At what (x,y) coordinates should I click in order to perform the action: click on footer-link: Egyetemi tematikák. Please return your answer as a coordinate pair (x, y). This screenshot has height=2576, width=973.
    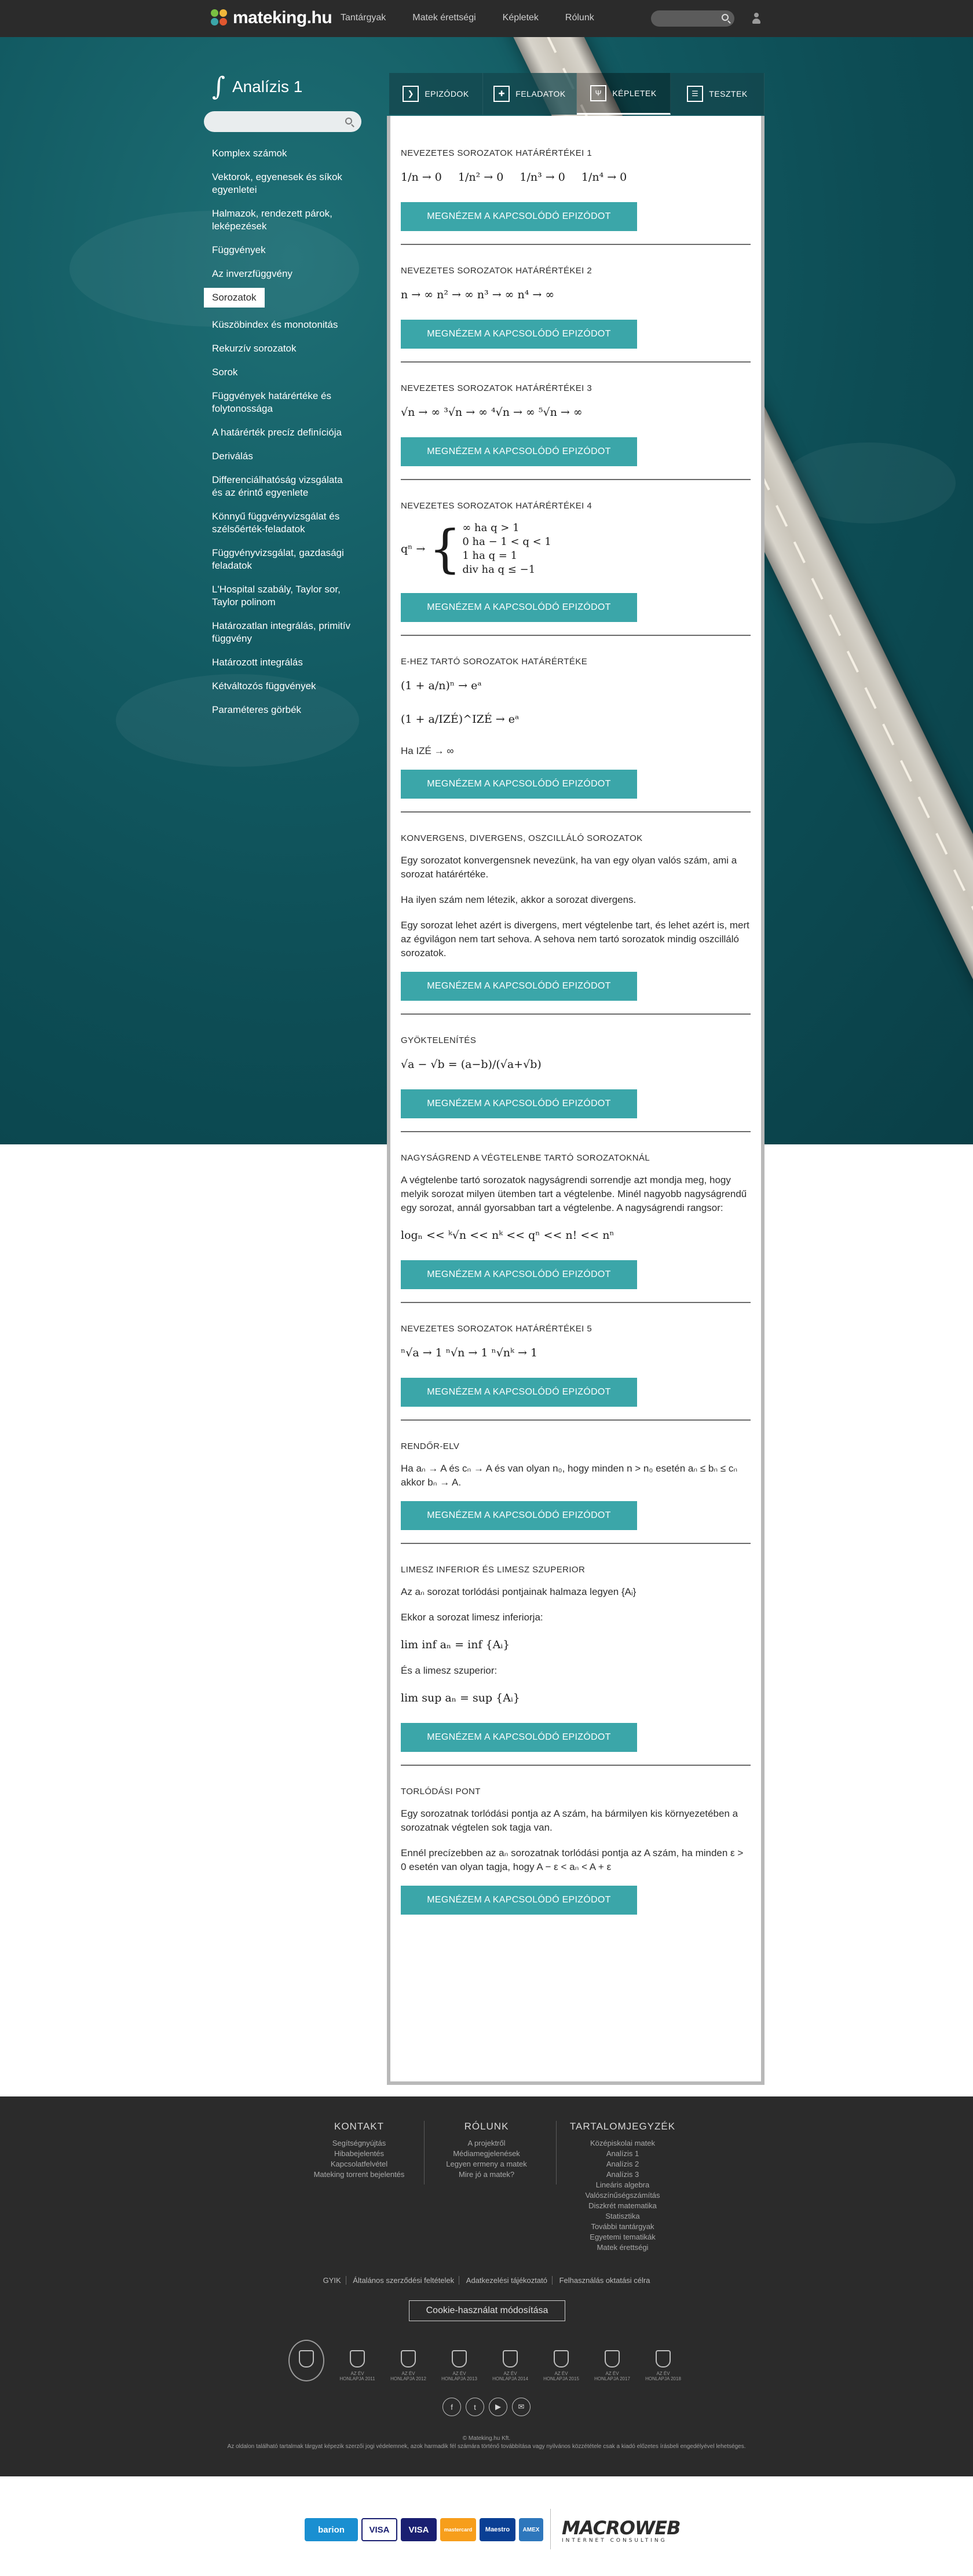
    Looking at the image, I should click on (623, 2237).